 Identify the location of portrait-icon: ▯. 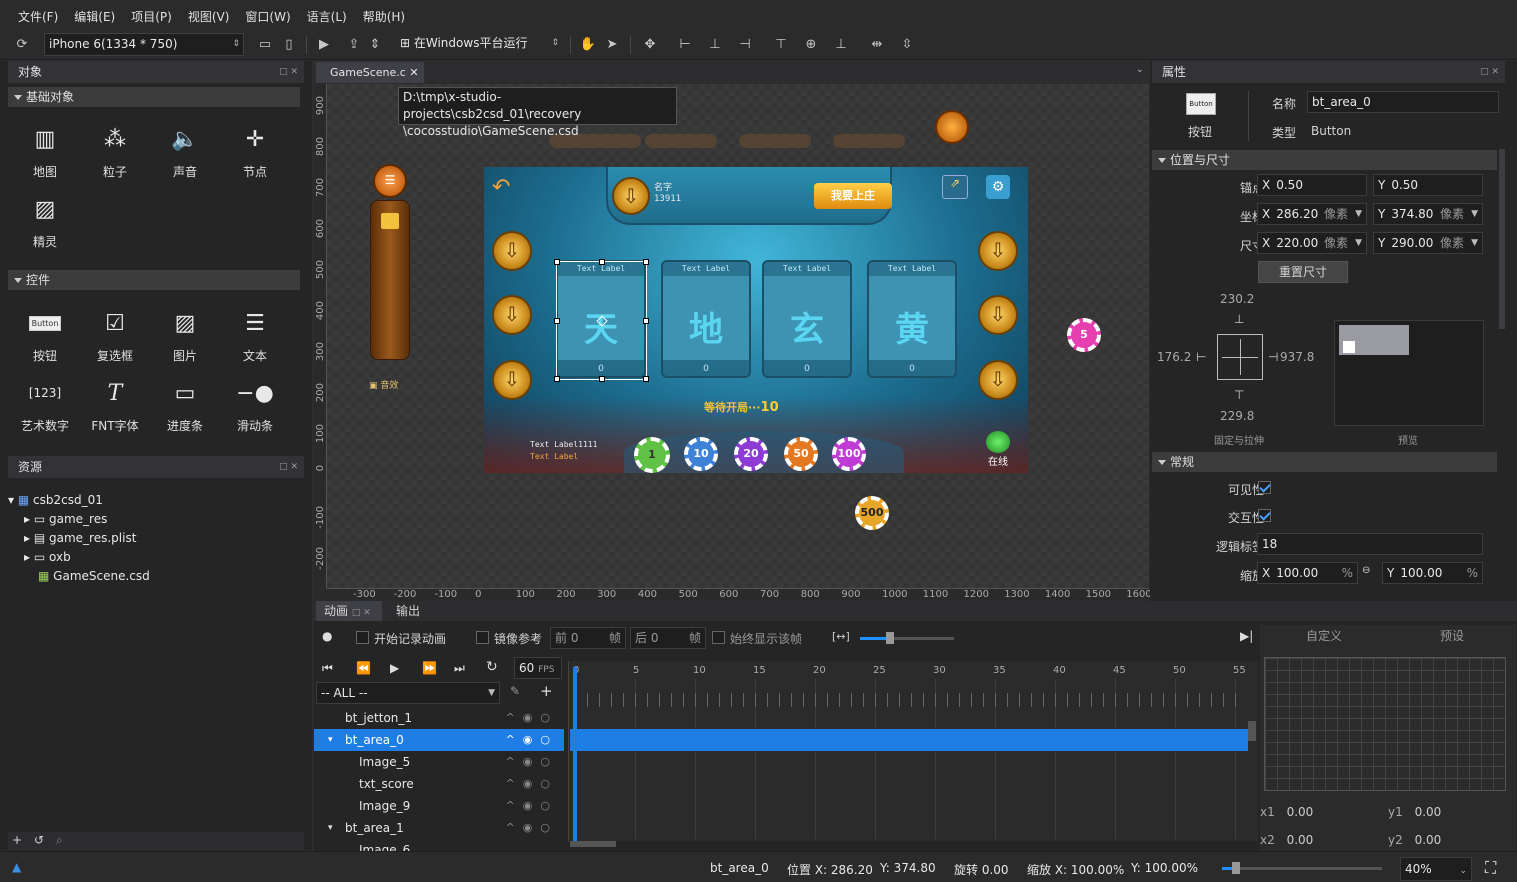
(289, 45).